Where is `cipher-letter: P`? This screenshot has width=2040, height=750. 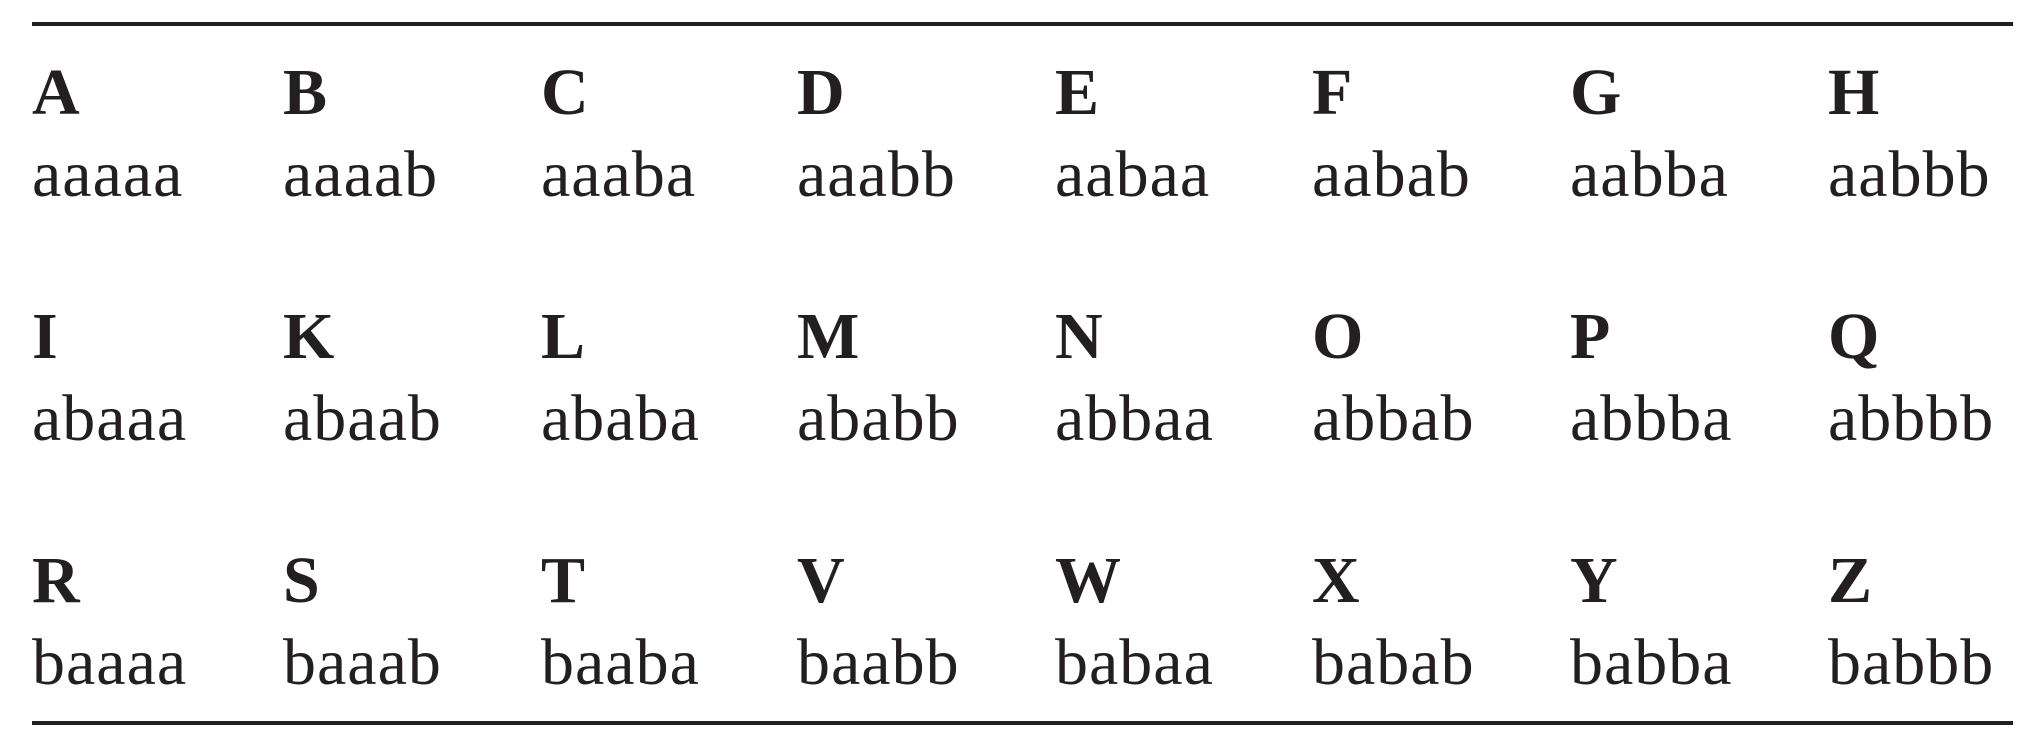
cipher-letter: P is located at coordinates (1590, 336).